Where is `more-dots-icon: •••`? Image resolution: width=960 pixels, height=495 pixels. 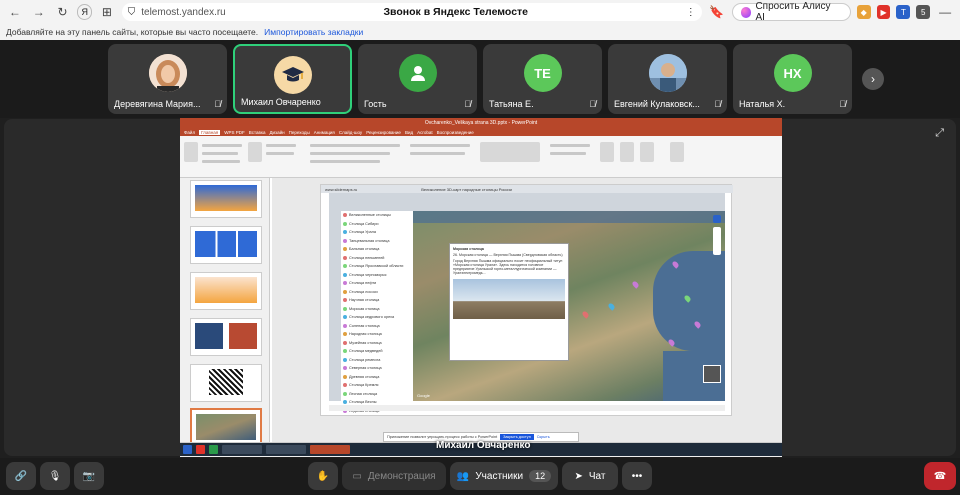 more-dots-icon: ••• is located at coordinates (637, 476).